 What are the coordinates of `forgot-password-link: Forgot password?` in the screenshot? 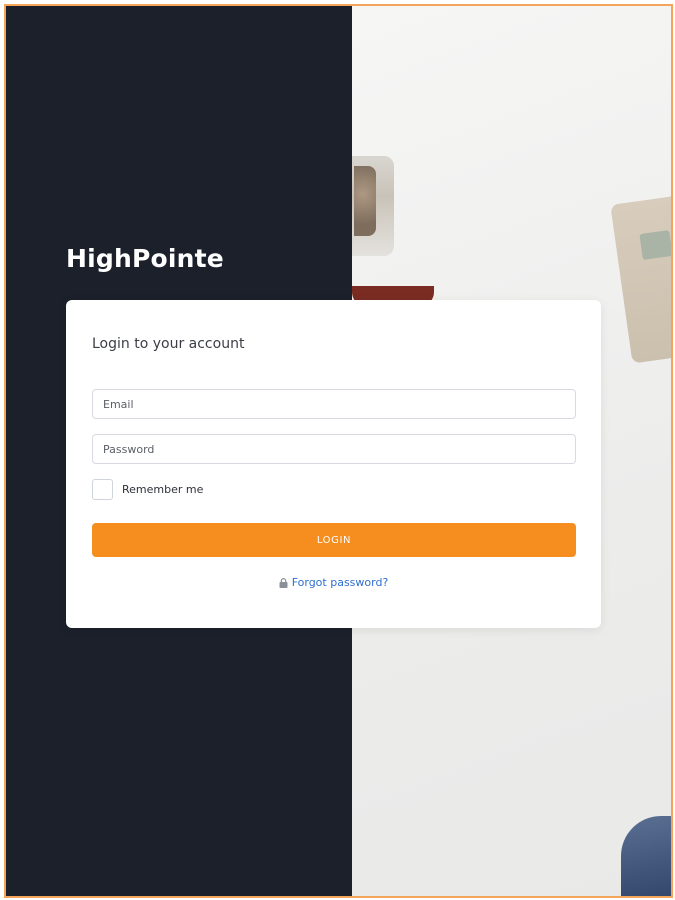 It's located at (333, 582).